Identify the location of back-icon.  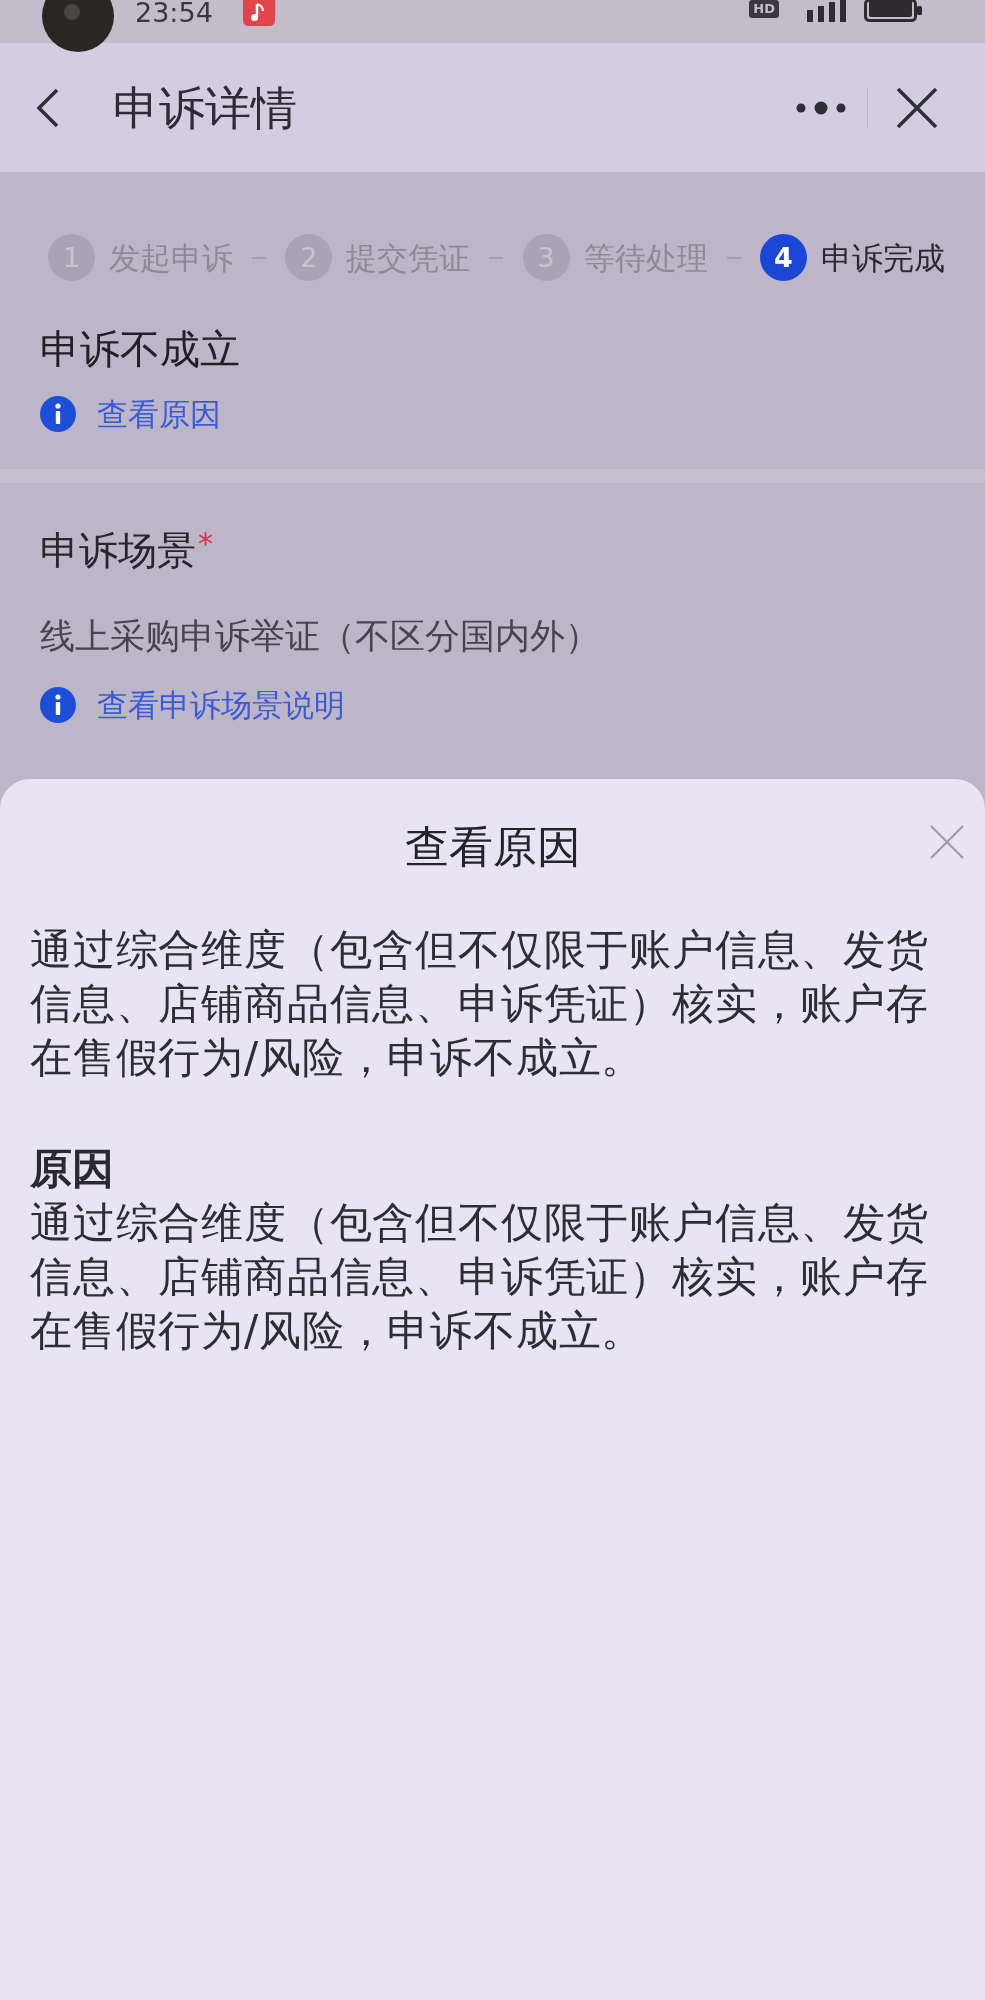
(47, 107).